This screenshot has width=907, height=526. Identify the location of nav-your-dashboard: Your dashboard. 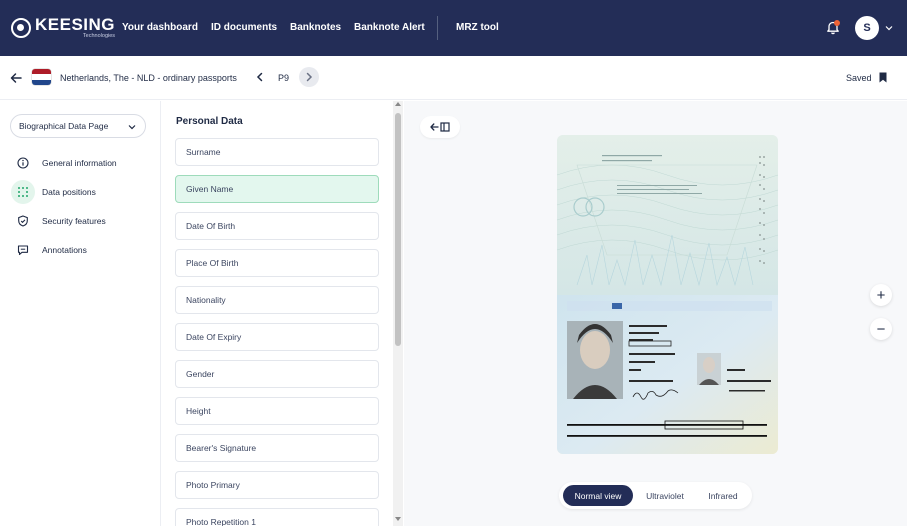
(160, 27).